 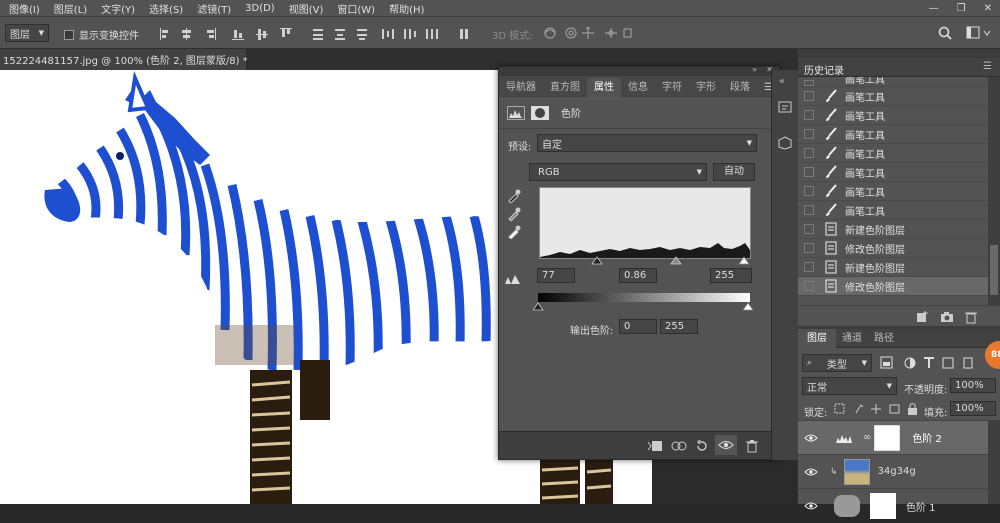 I want to click on layer-name: 34g34g, so click(x=897, y=471).